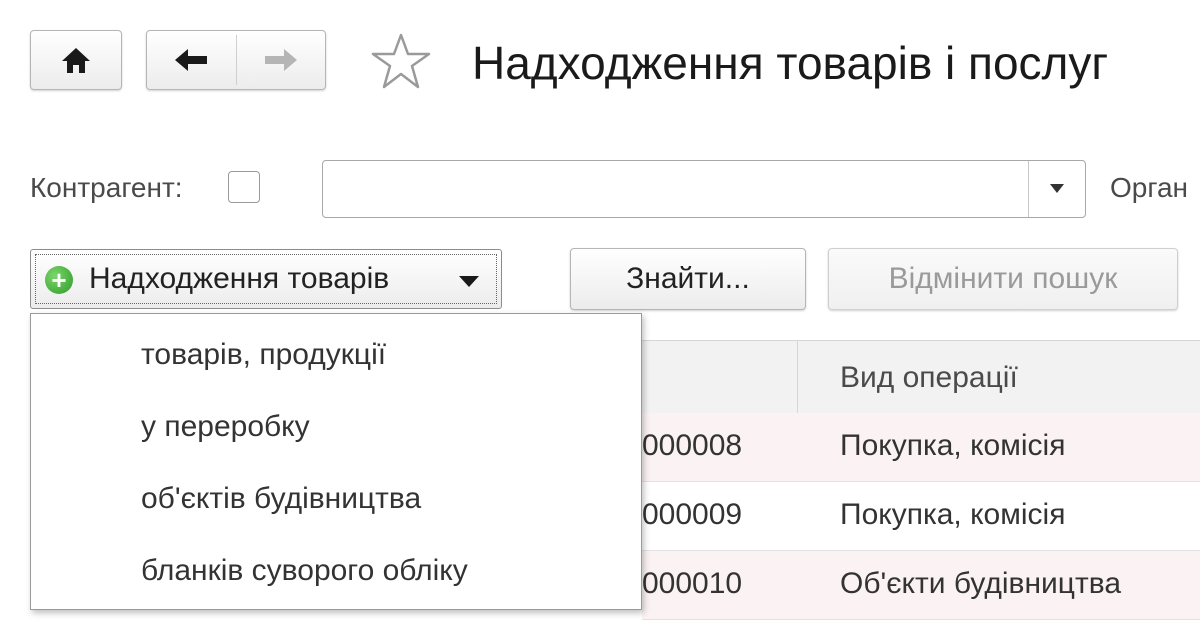 The width and height of the screenshot is (1200, 633). Describe the element at coordinates (239, 278) in the screenshot. I see `create-receipt-label: Надходження товарів` at that location.